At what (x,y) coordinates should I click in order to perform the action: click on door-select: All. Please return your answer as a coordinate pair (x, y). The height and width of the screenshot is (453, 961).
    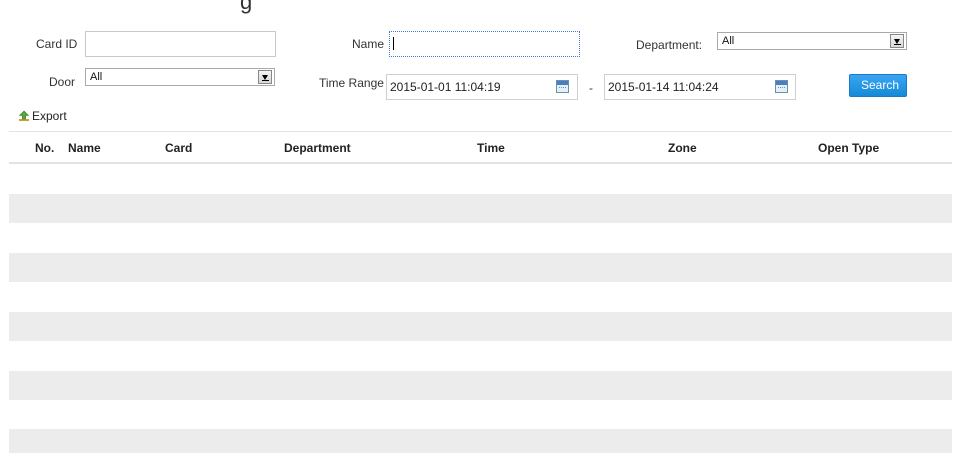
    Looking at the image, I should click on (180, 77).